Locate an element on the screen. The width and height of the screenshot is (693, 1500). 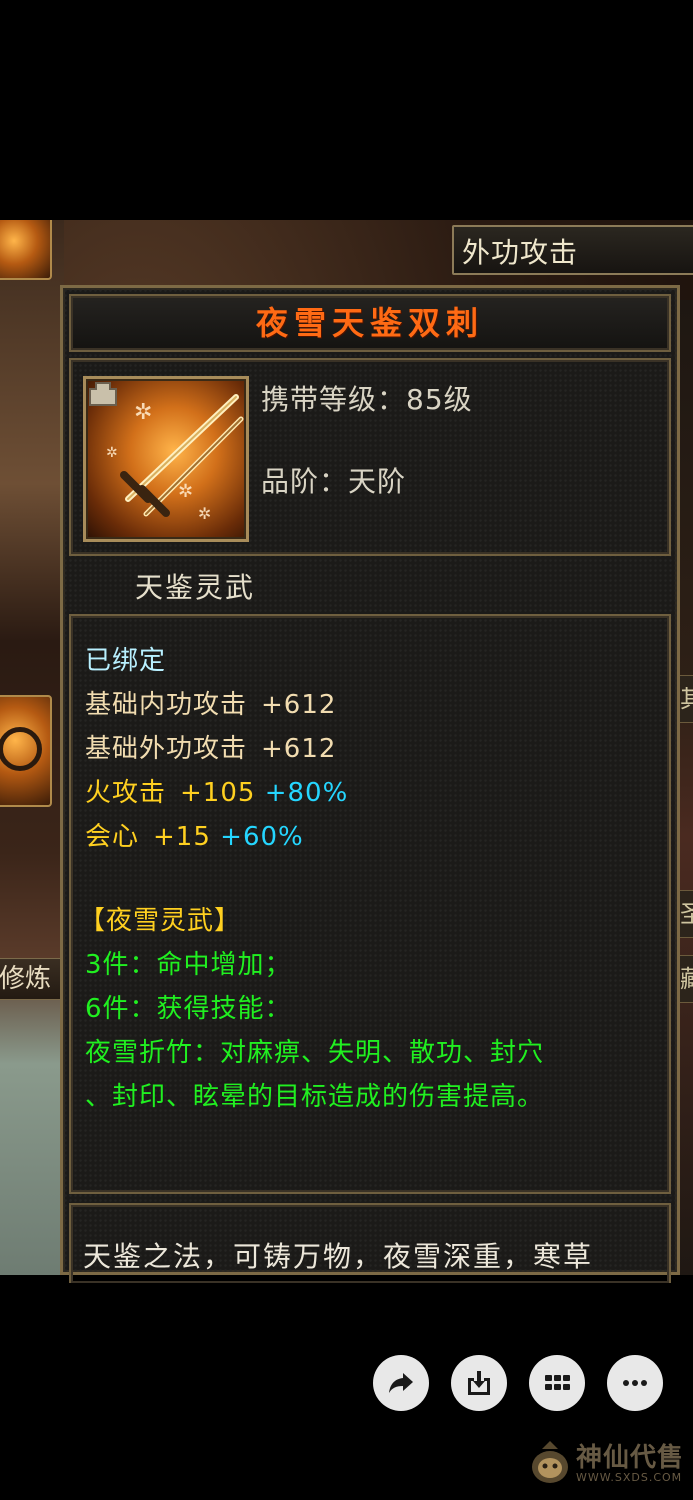
watermark: 神仙代售 WWW.SXDS.COM is located at coordinates (608, 1464).